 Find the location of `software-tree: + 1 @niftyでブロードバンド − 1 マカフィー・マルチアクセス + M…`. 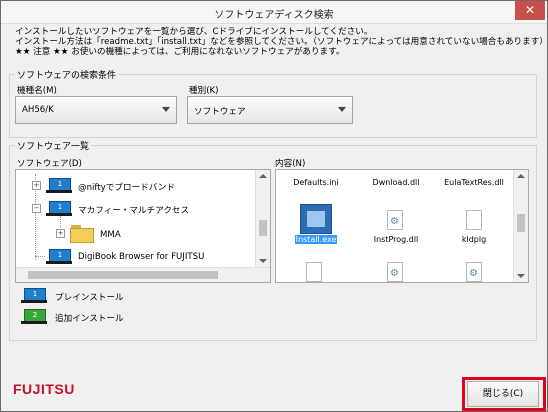

software-tree: + 1 @niftyでブロードバンド − 1 マカフィー・マルチアクセス + M… is located at coordinates (143, 226).